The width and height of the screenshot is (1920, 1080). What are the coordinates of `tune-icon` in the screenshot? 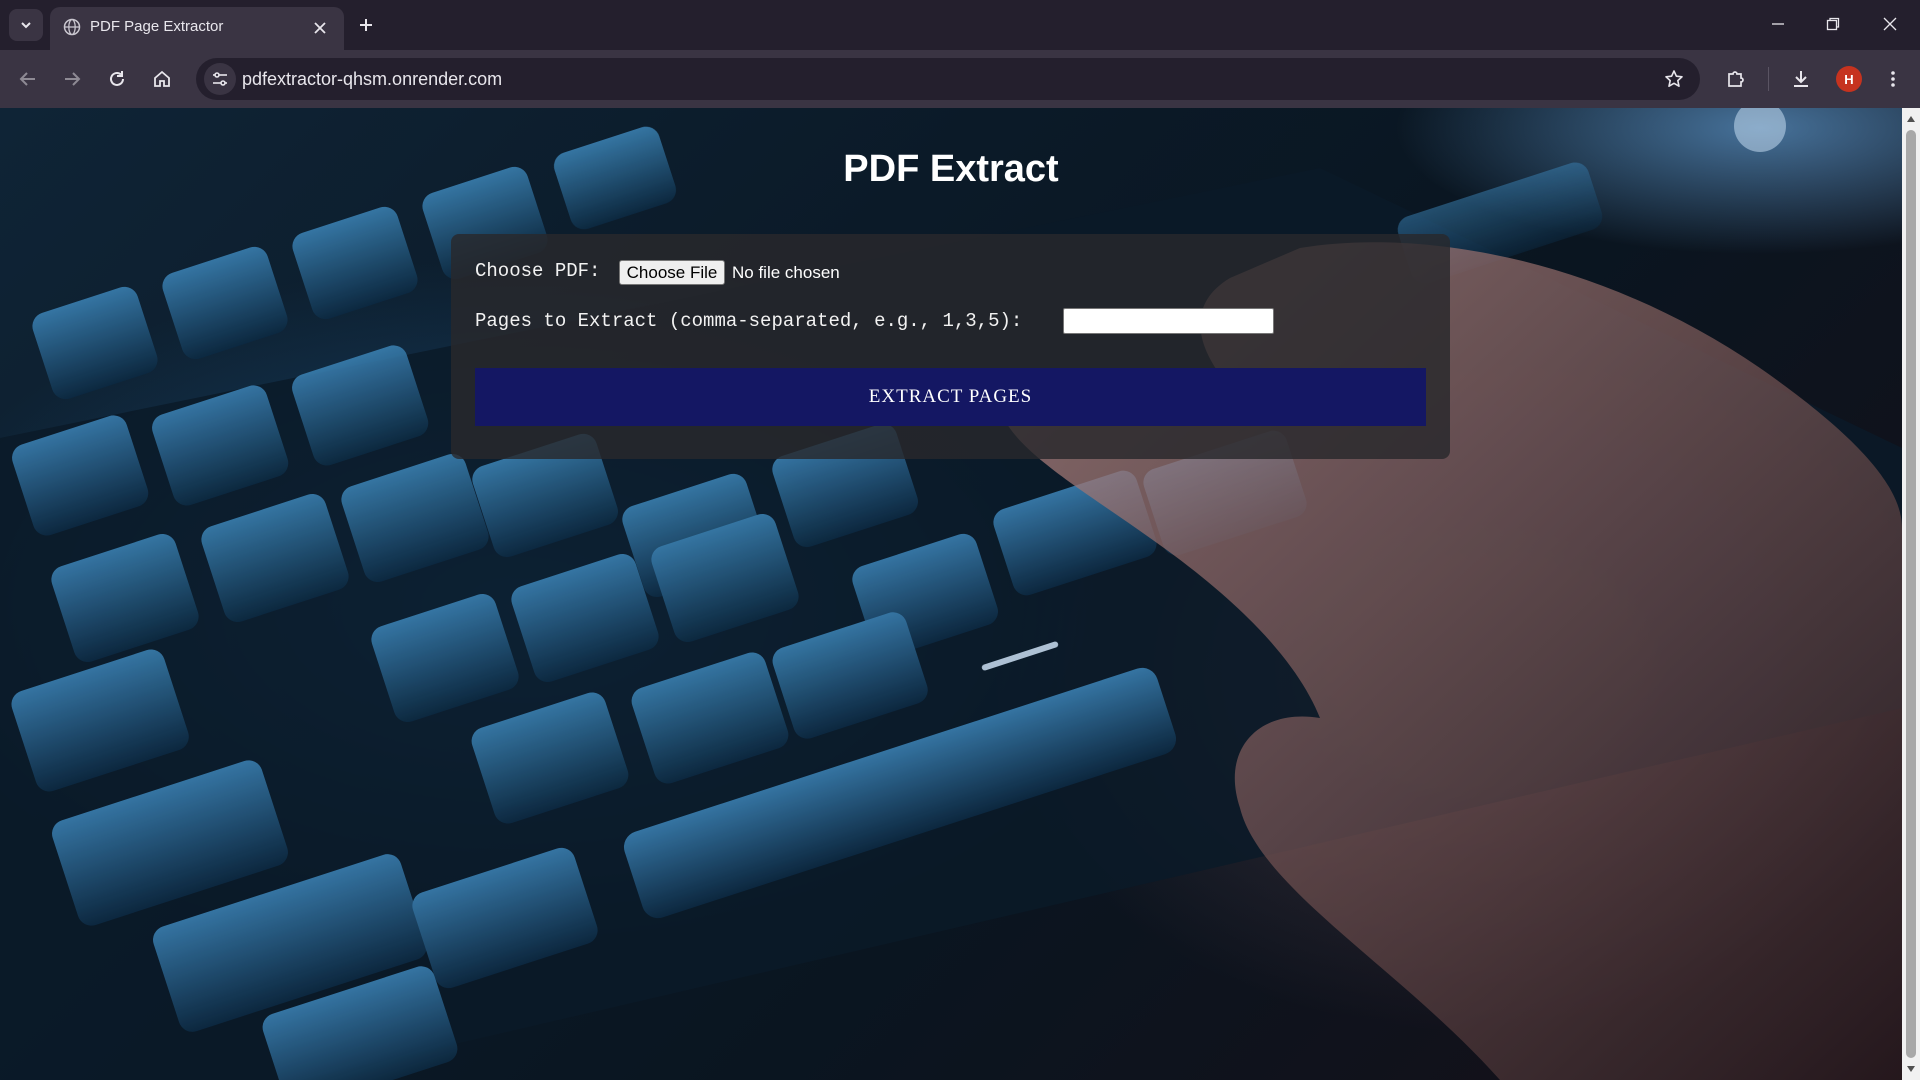 It's located at (220, 79).